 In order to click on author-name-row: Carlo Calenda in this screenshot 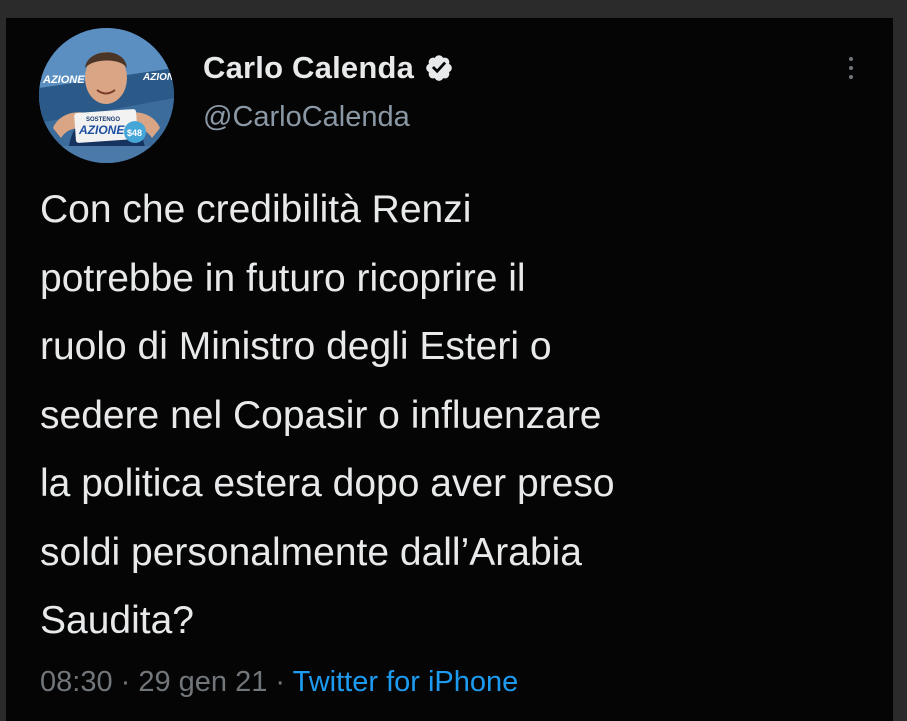, I will do `click(328, 68)`.